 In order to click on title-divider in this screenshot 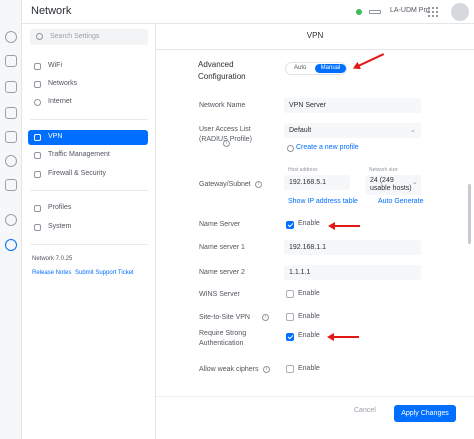, I will do `click(315, 49)`.